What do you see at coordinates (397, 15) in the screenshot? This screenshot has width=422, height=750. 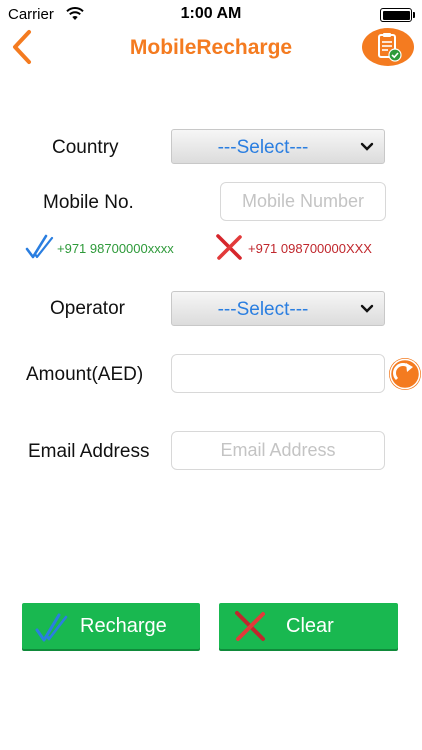 I see `battery-icon` at bounding box center [397, 15].